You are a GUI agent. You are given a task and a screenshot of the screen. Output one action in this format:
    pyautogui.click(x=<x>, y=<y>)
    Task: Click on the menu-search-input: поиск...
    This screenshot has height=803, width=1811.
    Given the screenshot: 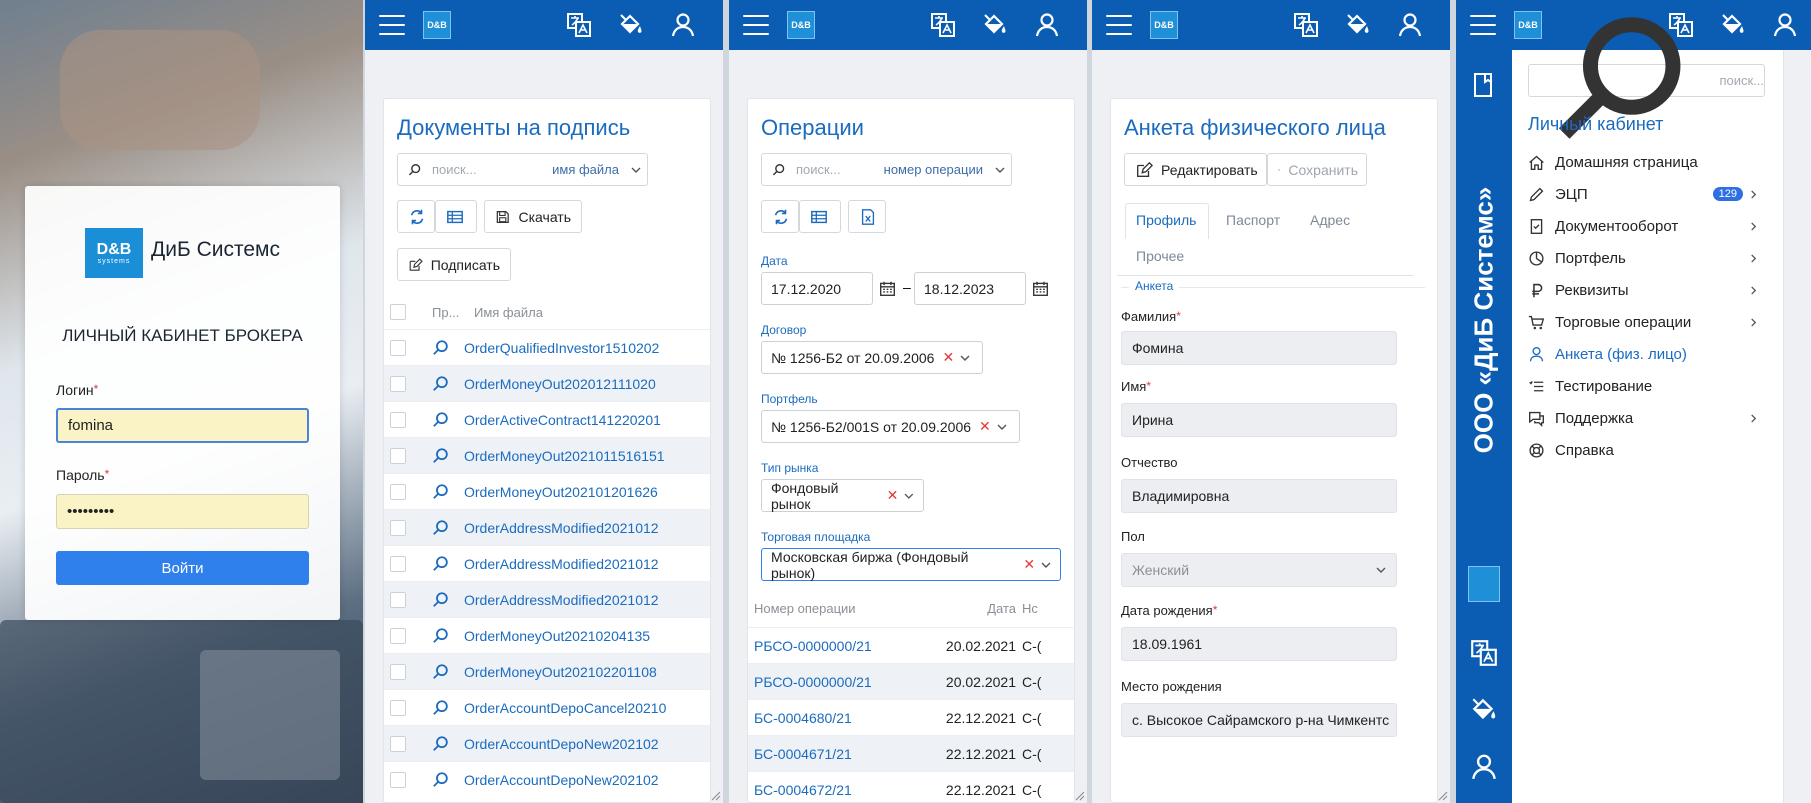 What is the action you would take?
    pyautogui.click(x=1741, y=80)
    